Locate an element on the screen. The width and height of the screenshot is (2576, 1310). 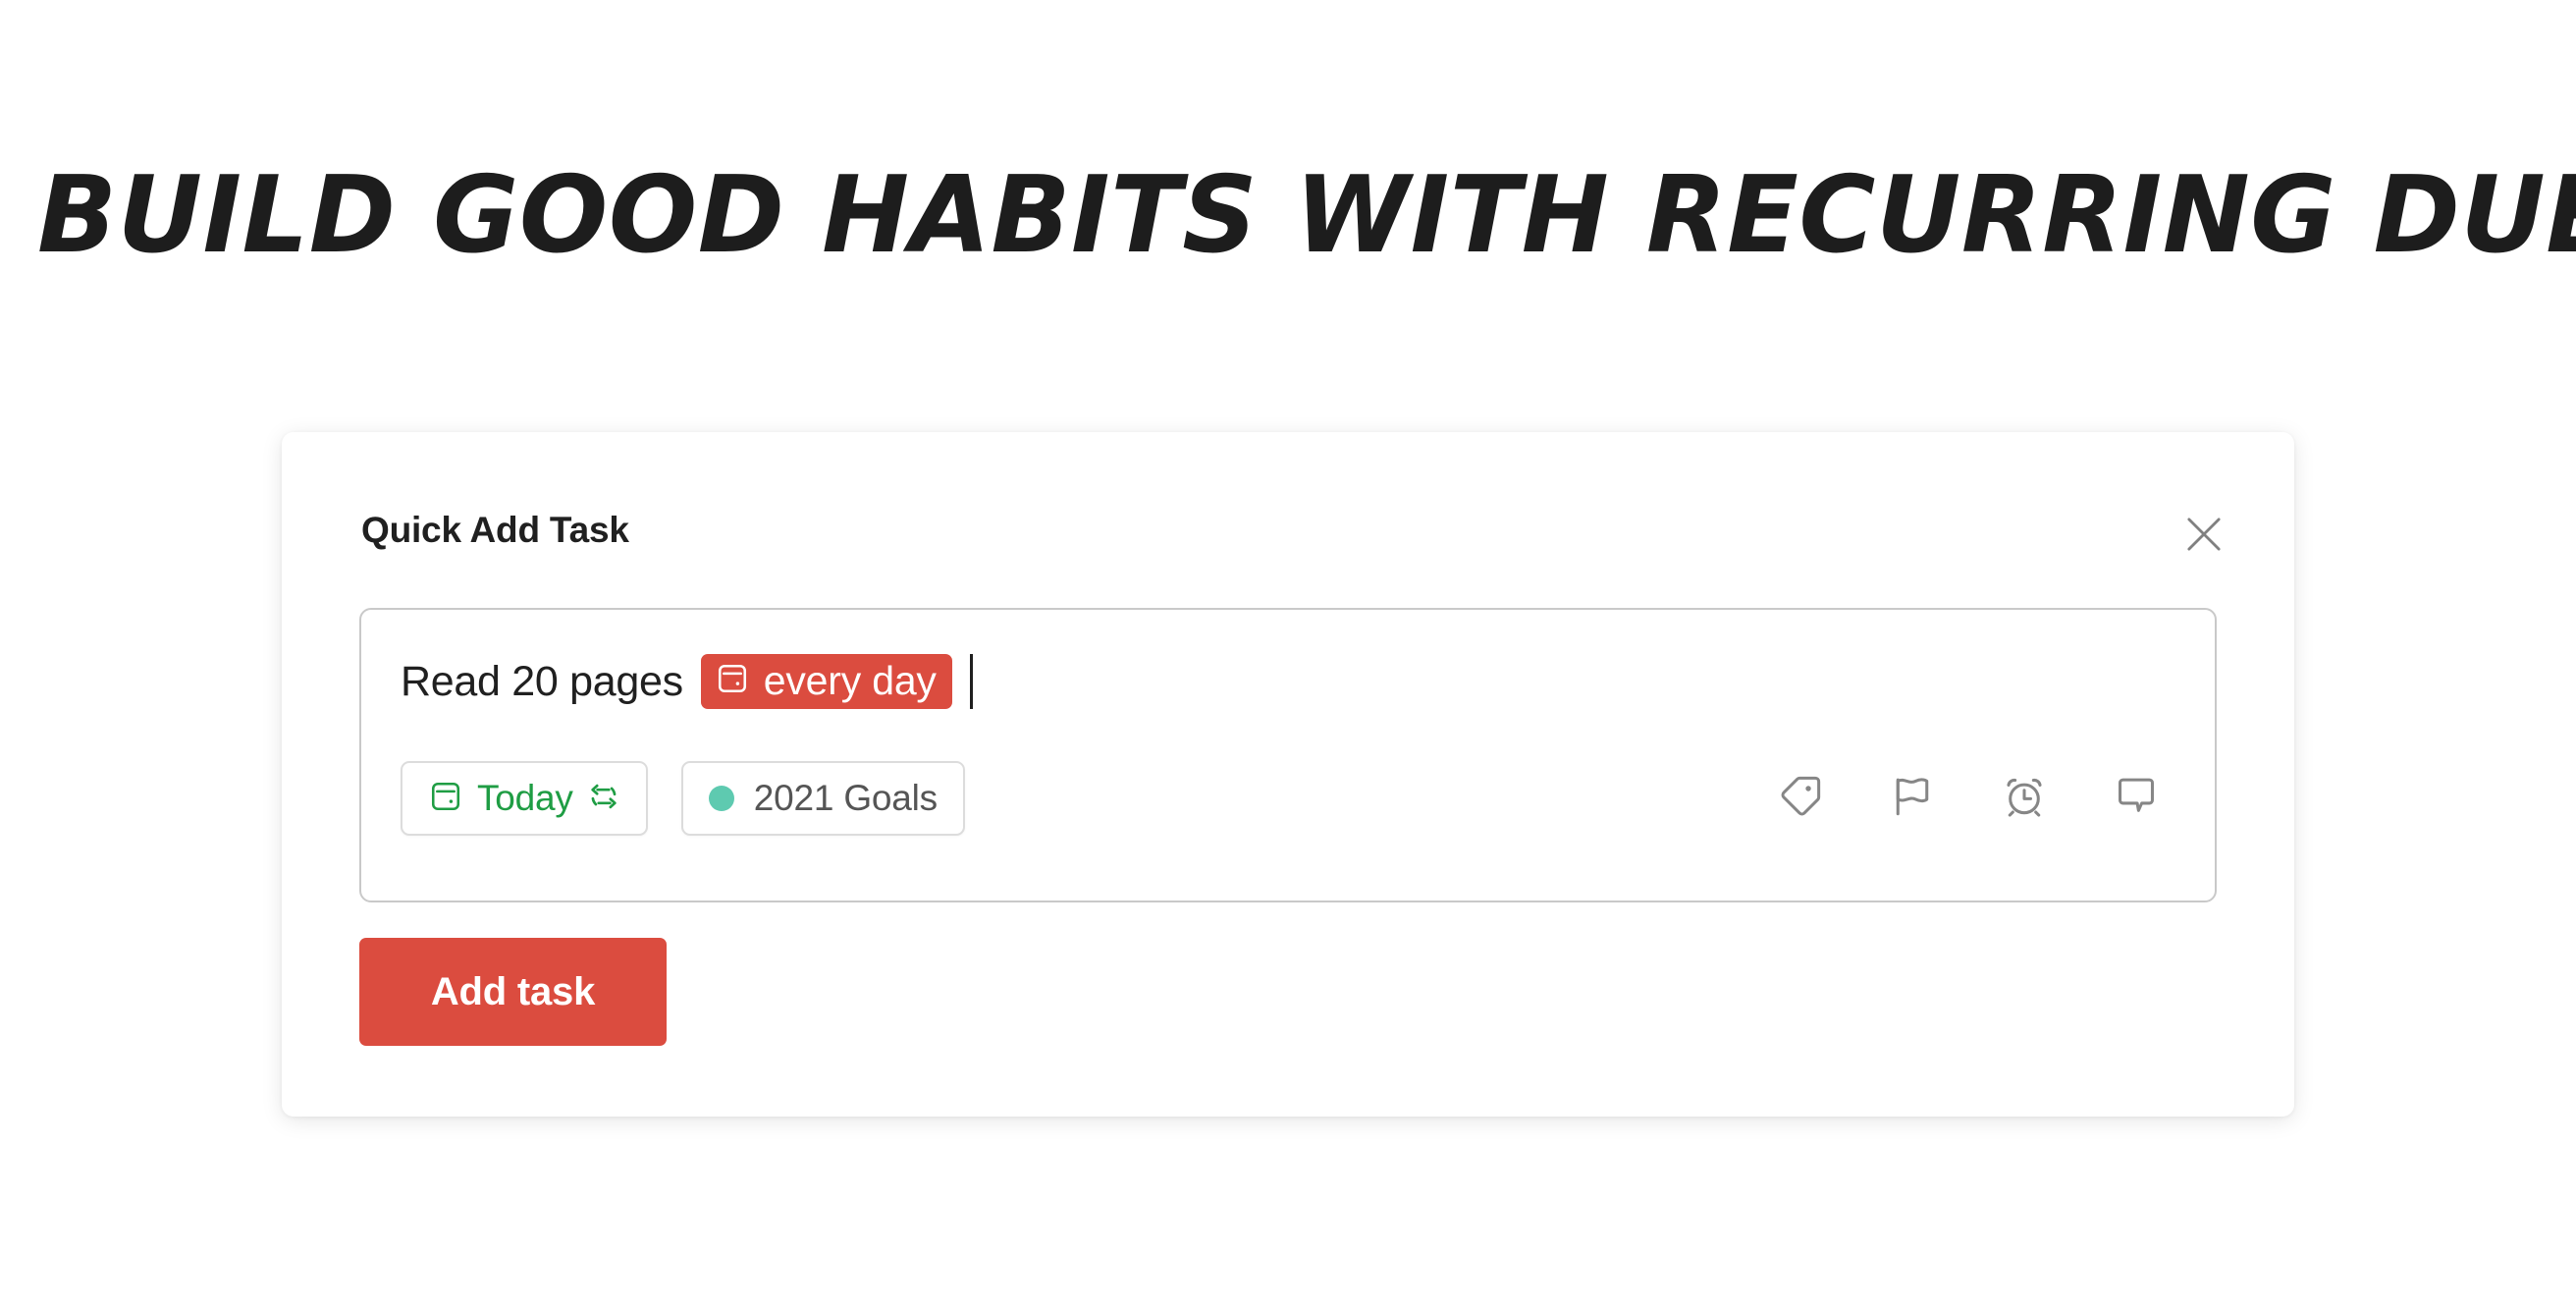
add-task-button: Add task is located at coordinates (513, 992).